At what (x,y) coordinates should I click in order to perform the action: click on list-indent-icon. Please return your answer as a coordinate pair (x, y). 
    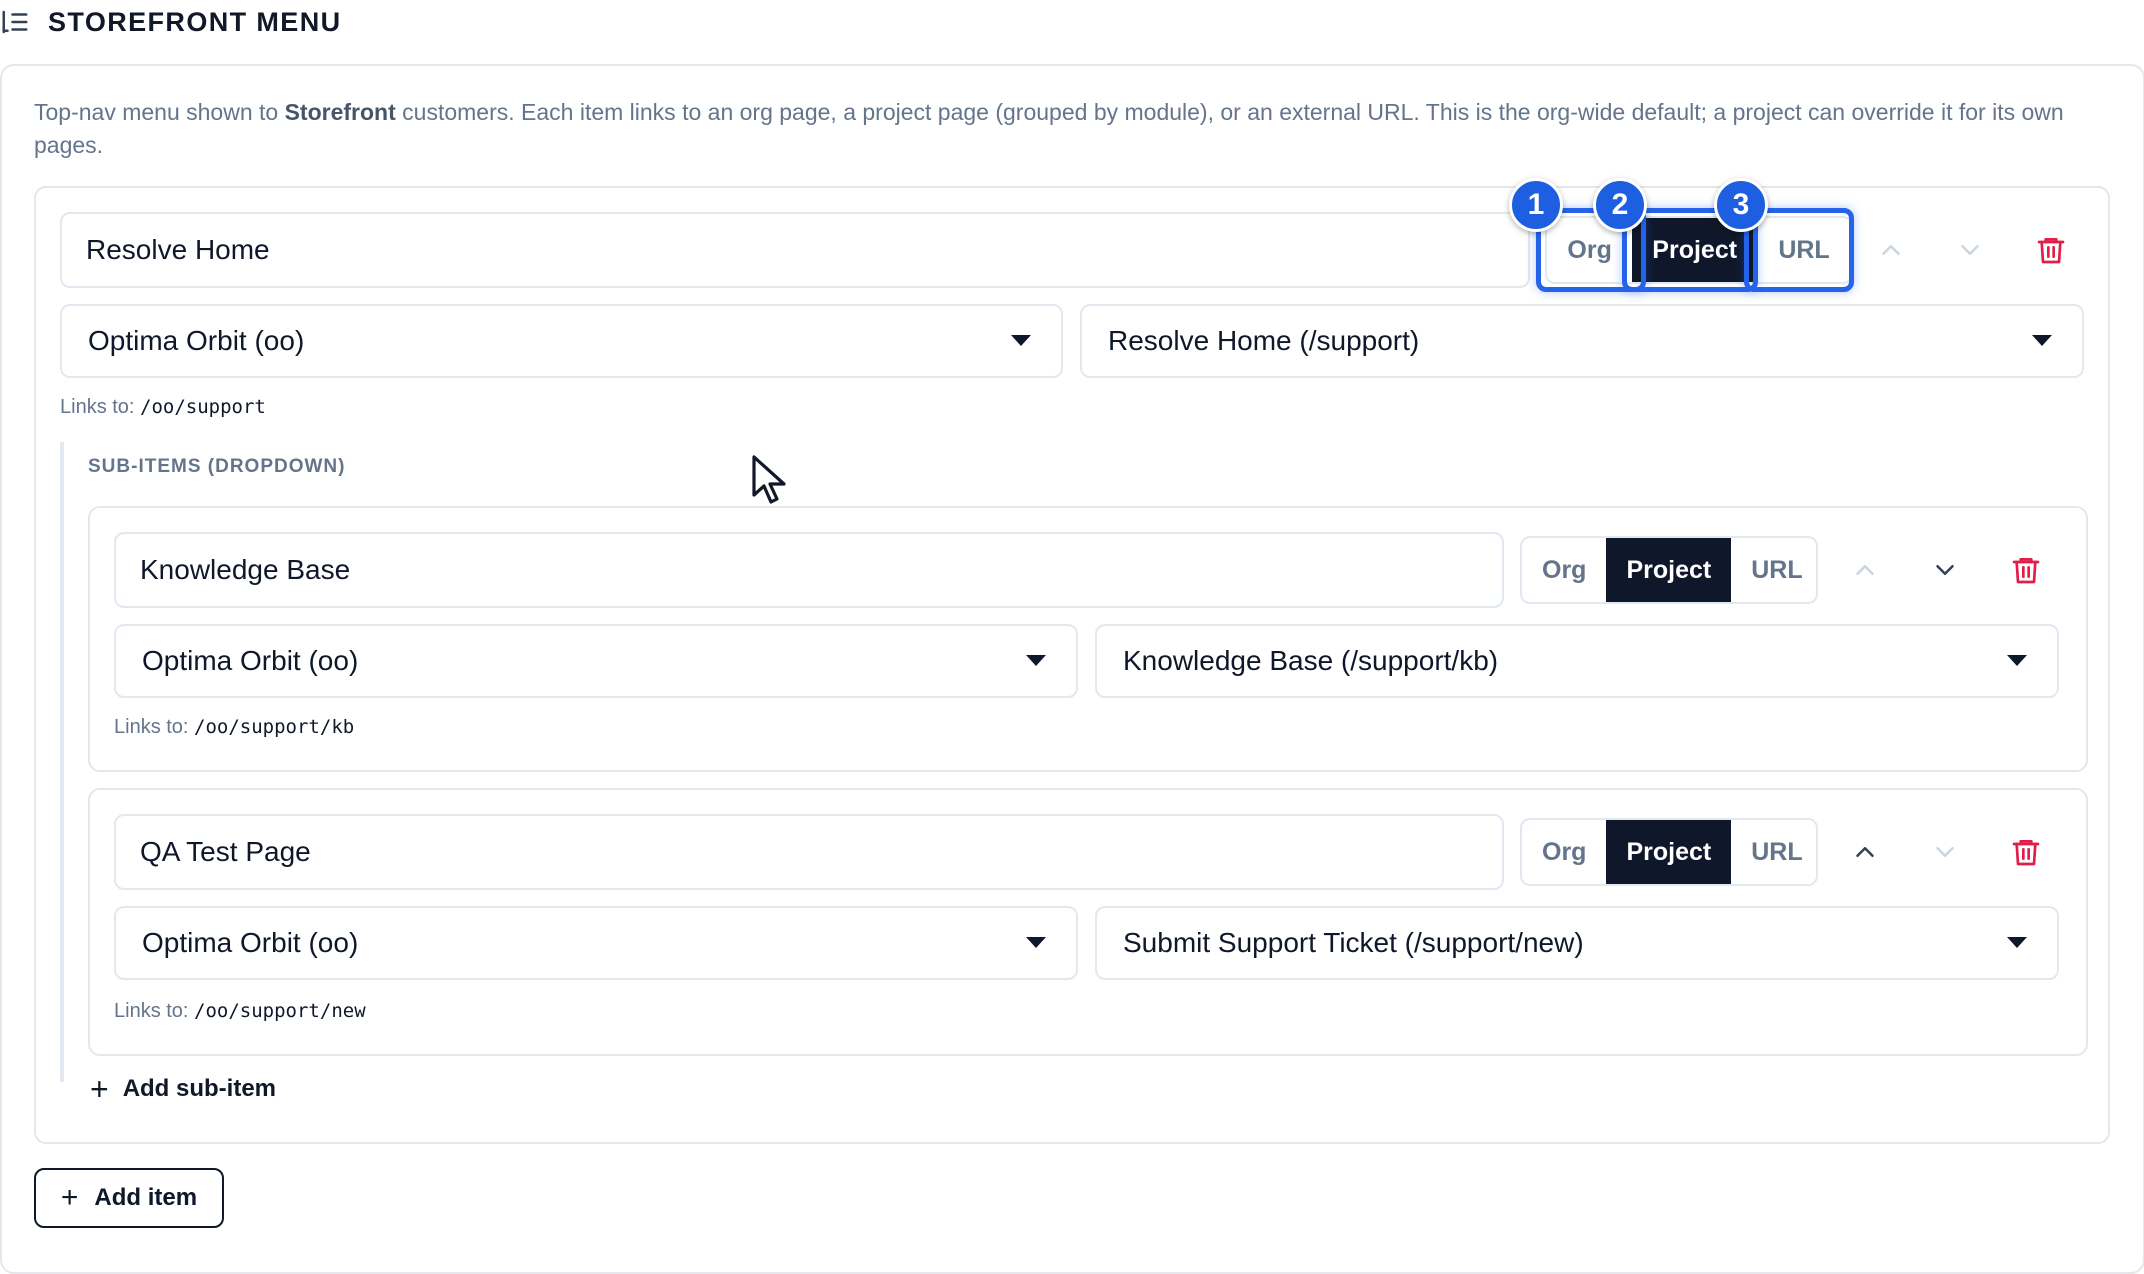
    Looking at the image, I should click on (15, 22).